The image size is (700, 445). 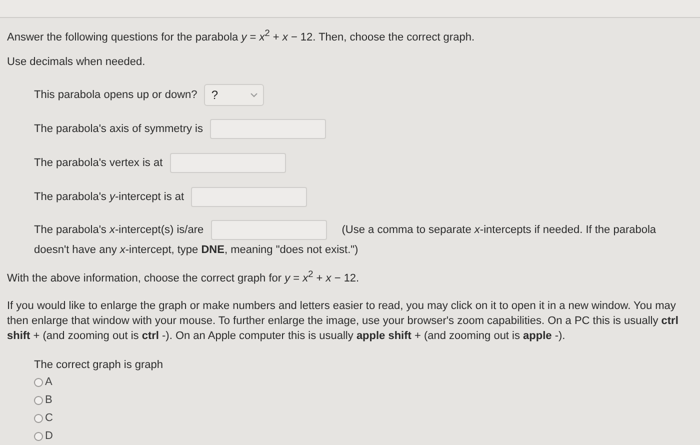 I want to click on question-text: Answer the following questions for the parabola y = x$^{2}$ + x − 12. Then, choose the correct graph., so click(x=241, y=36).